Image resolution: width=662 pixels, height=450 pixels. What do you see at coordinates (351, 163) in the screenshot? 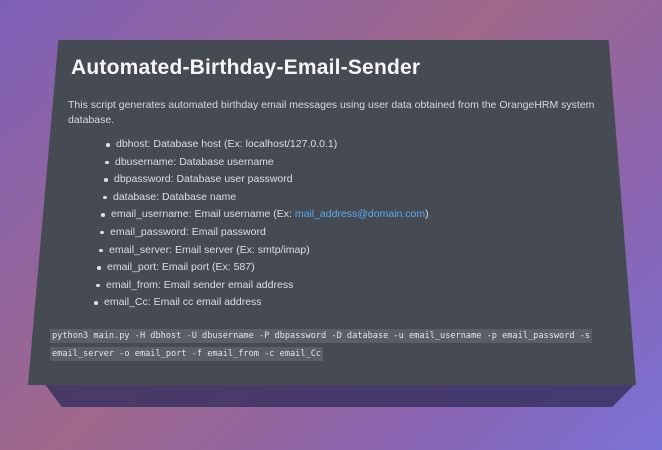
I see `list-item: dbusername: Database username` at bounding box center [351, 163].